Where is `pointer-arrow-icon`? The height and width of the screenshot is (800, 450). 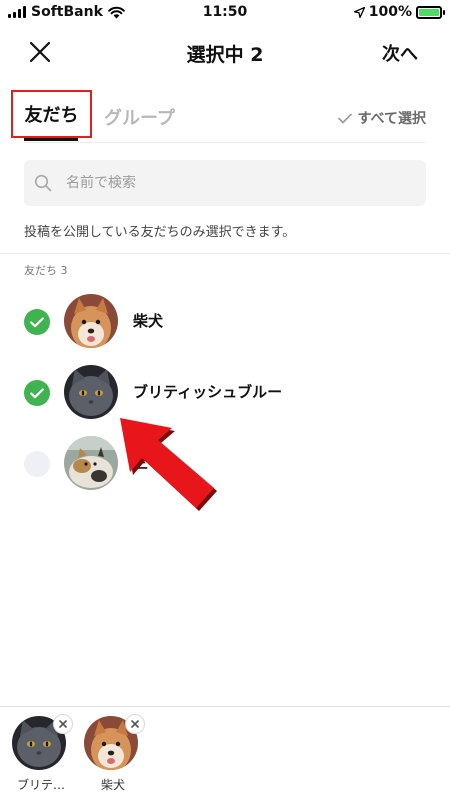 pointer-arrow-icon is located at coordinates (168, 464).